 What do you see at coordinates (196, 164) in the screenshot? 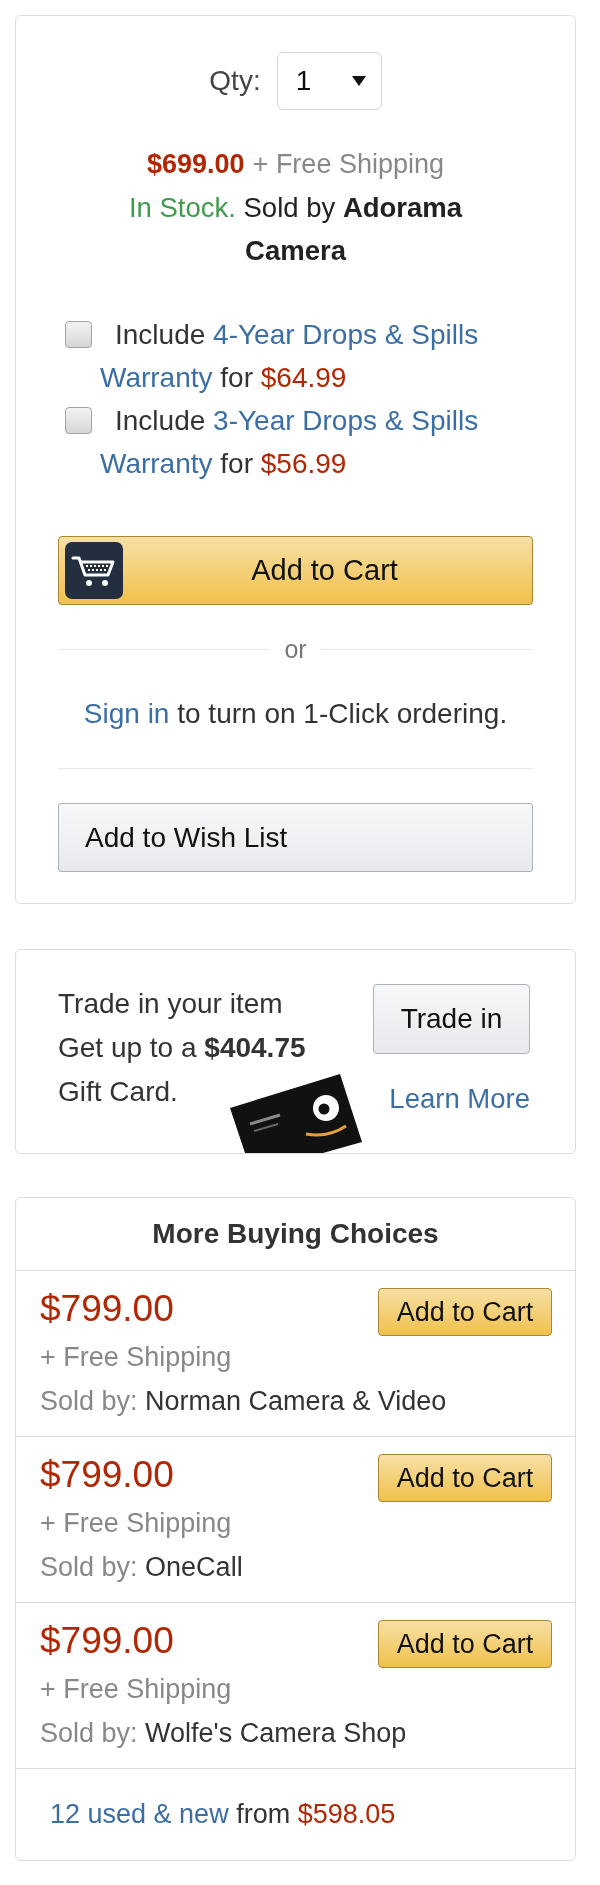
I see `price-text: $699.00` at bounding box center [196, 164].